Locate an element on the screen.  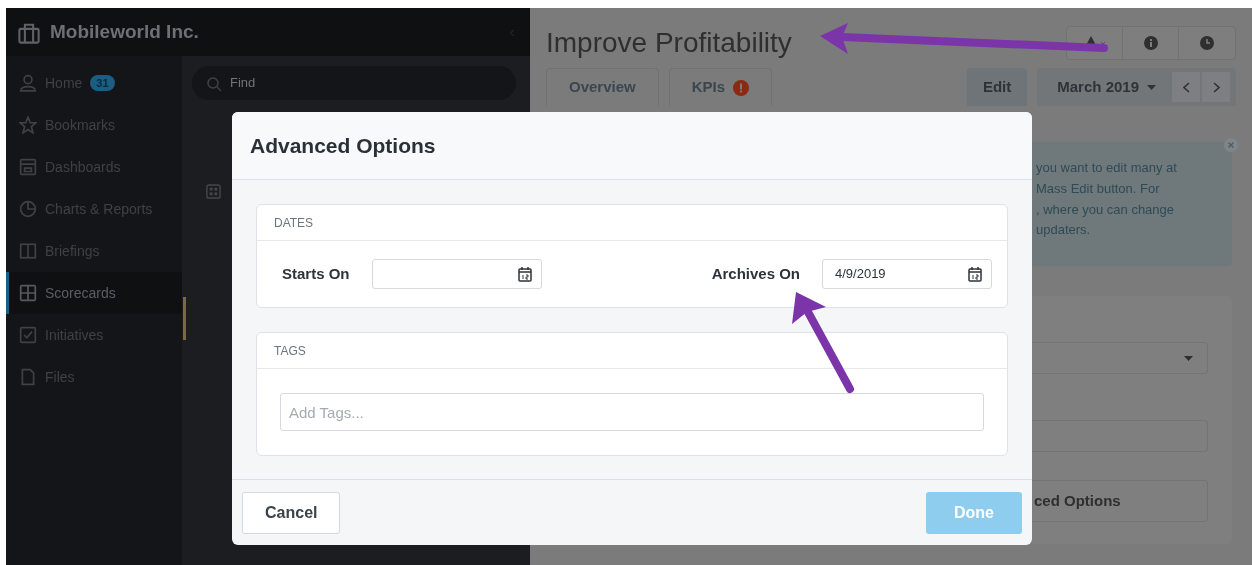
date-field is located at coordinates (456, 274).